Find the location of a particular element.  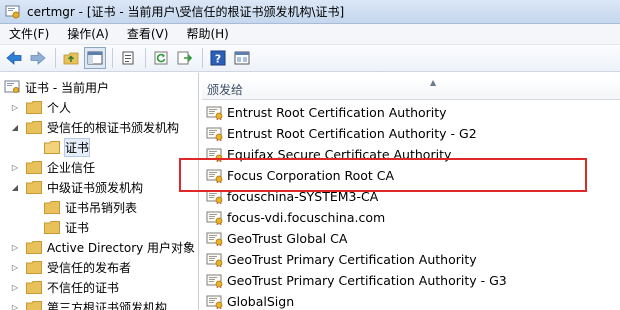

tree-label: 证书吊销列表 is located at coordinates (101, 207).